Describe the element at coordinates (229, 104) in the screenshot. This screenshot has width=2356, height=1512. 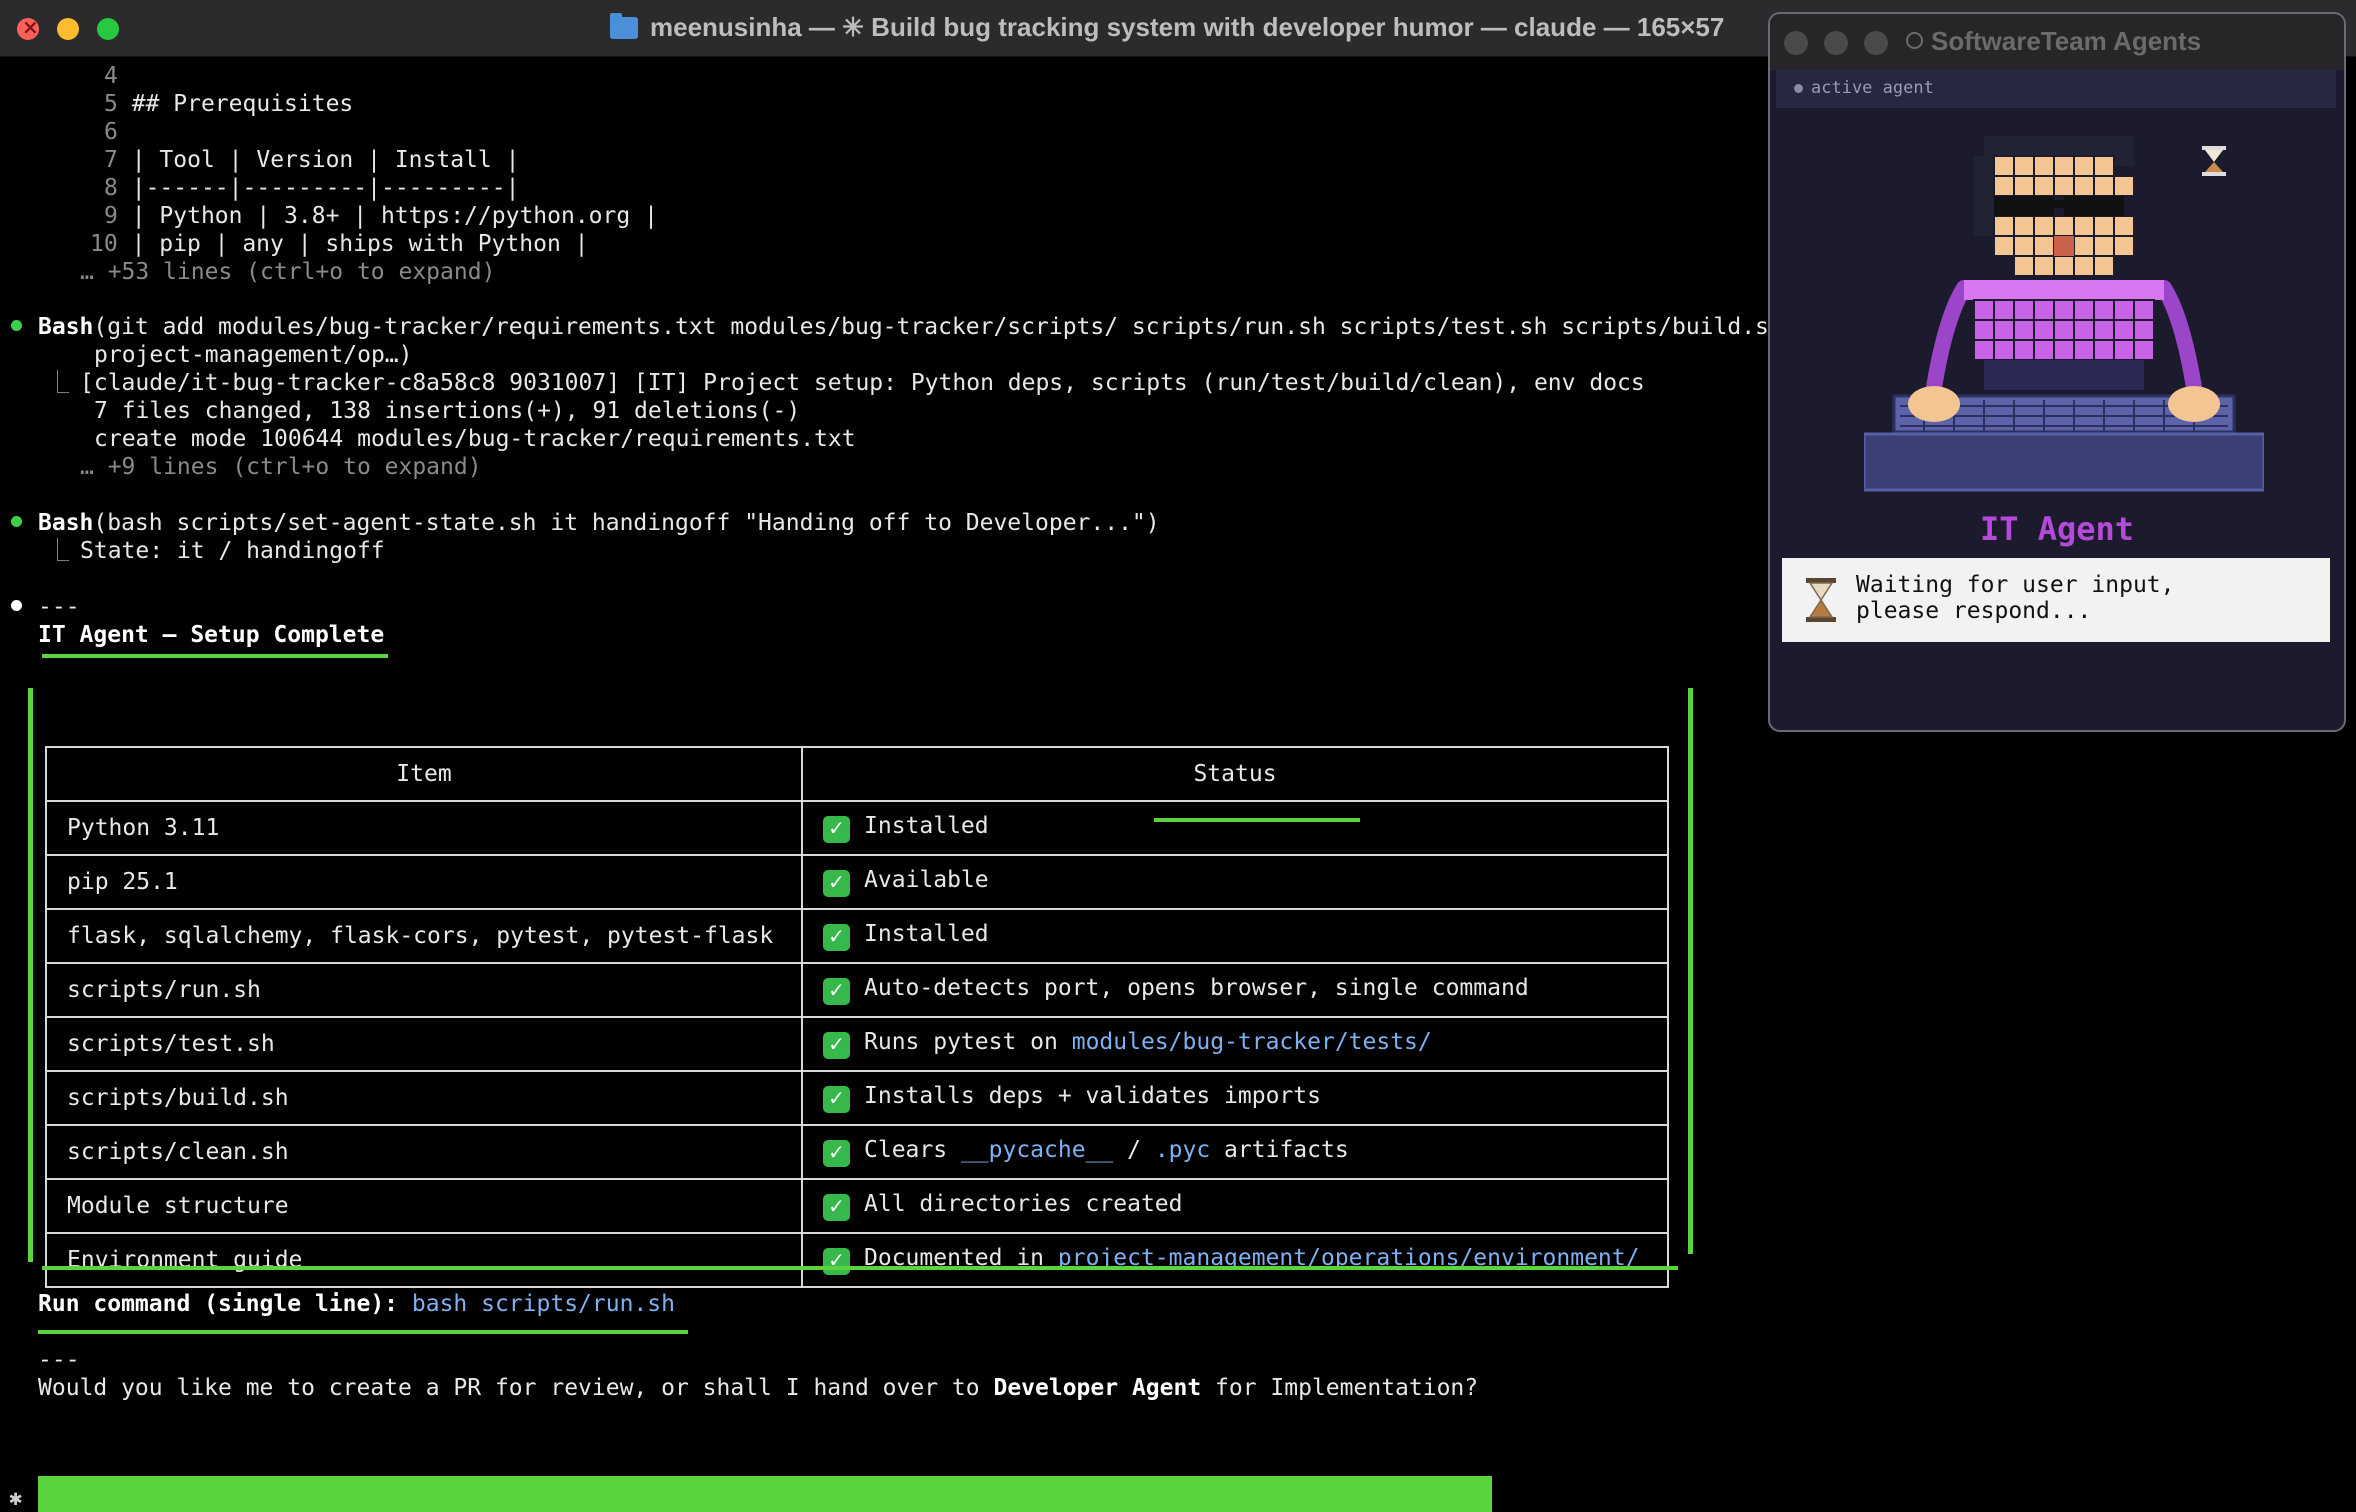
I see `file-line: 5 ## Prerequisites` at that location.